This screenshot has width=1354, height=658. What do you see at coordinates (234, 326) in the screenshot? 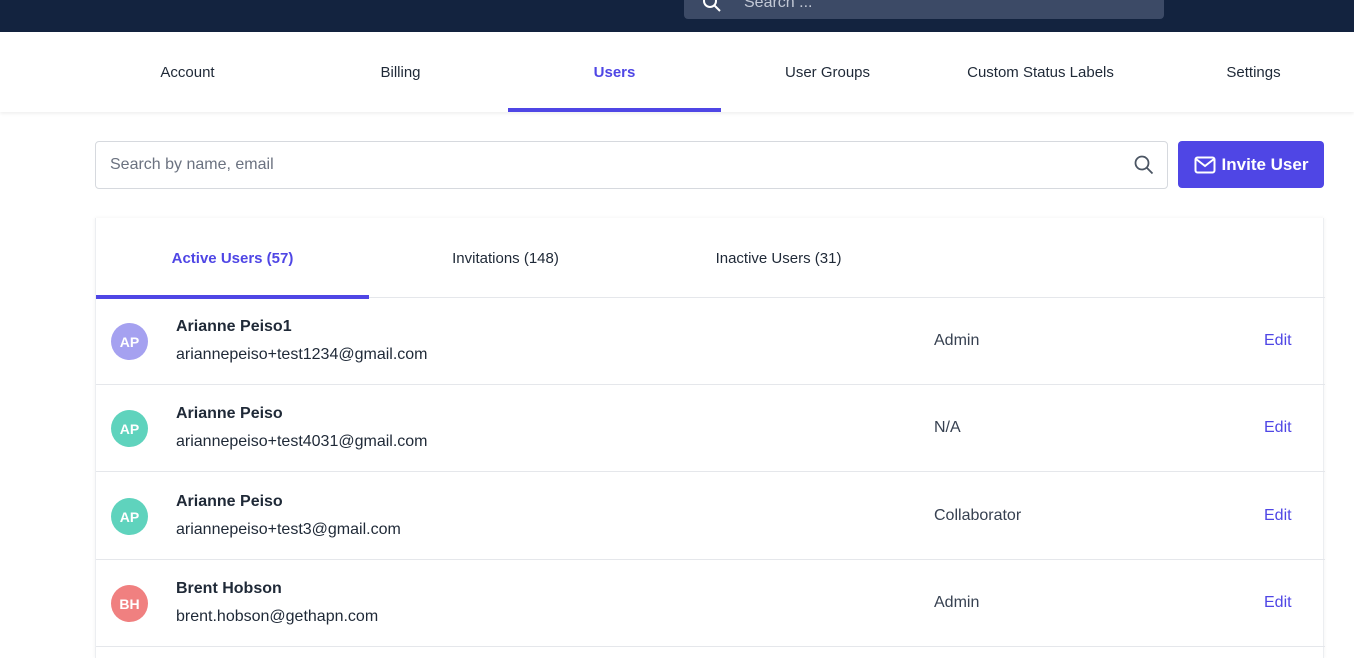
I see `user-name: Arianne Peiso1` at bounding box center [234, 326].